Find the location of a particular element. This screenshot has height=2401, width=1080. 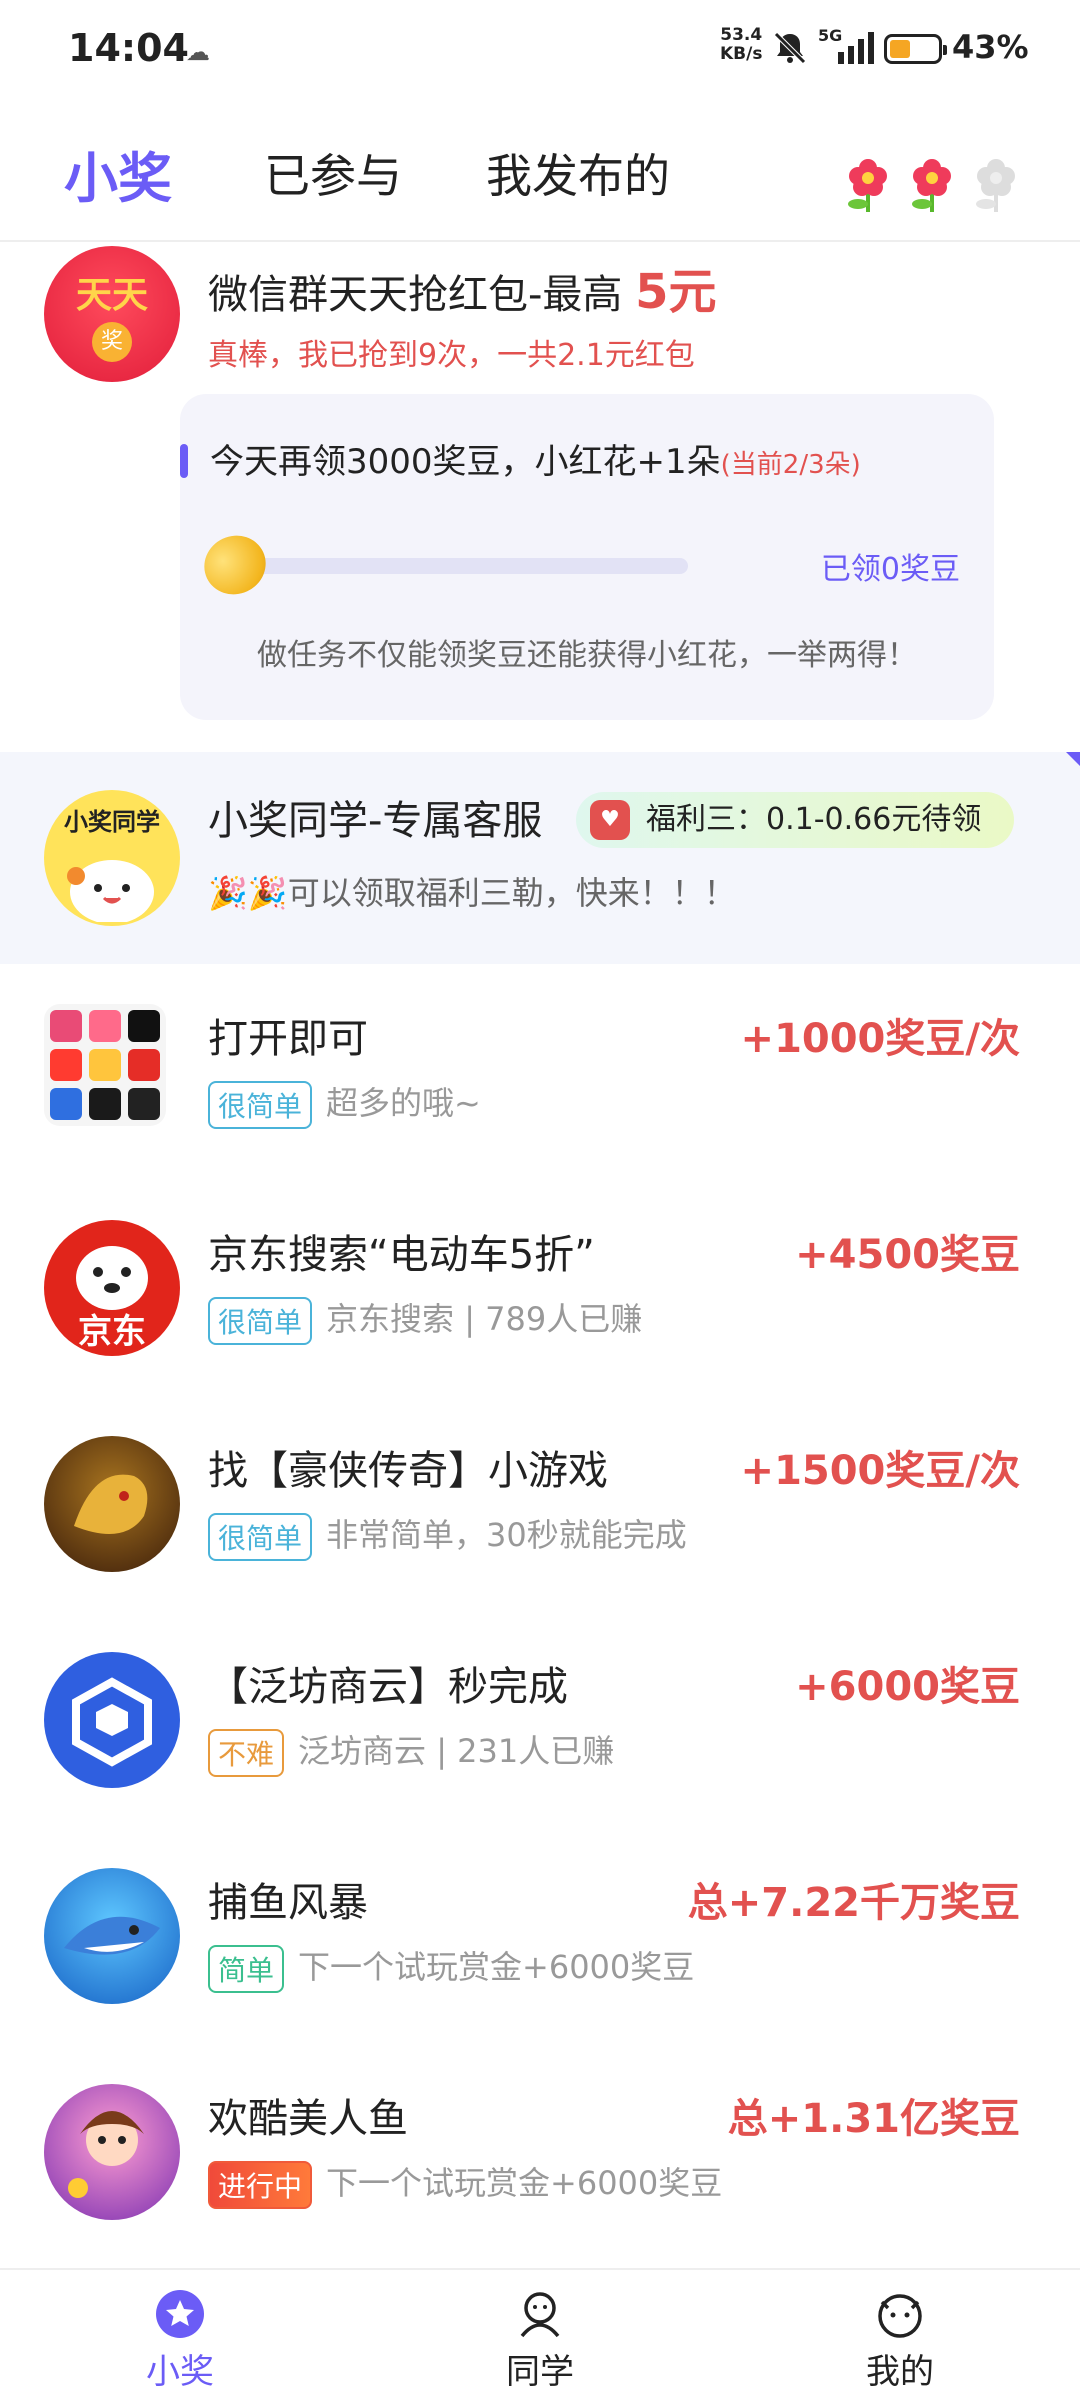

avatar-label: 天天 is located at coordinates (111, 295).